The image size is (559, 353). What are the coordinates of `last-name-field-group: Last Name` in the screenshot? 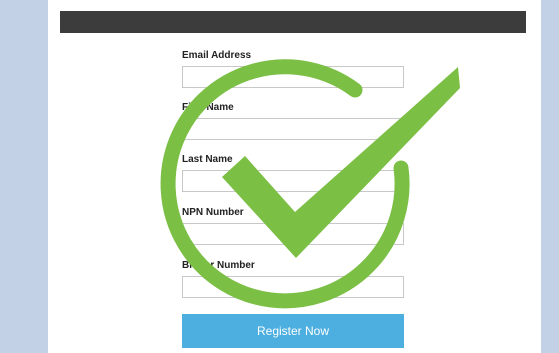 It's located at (293, 173).